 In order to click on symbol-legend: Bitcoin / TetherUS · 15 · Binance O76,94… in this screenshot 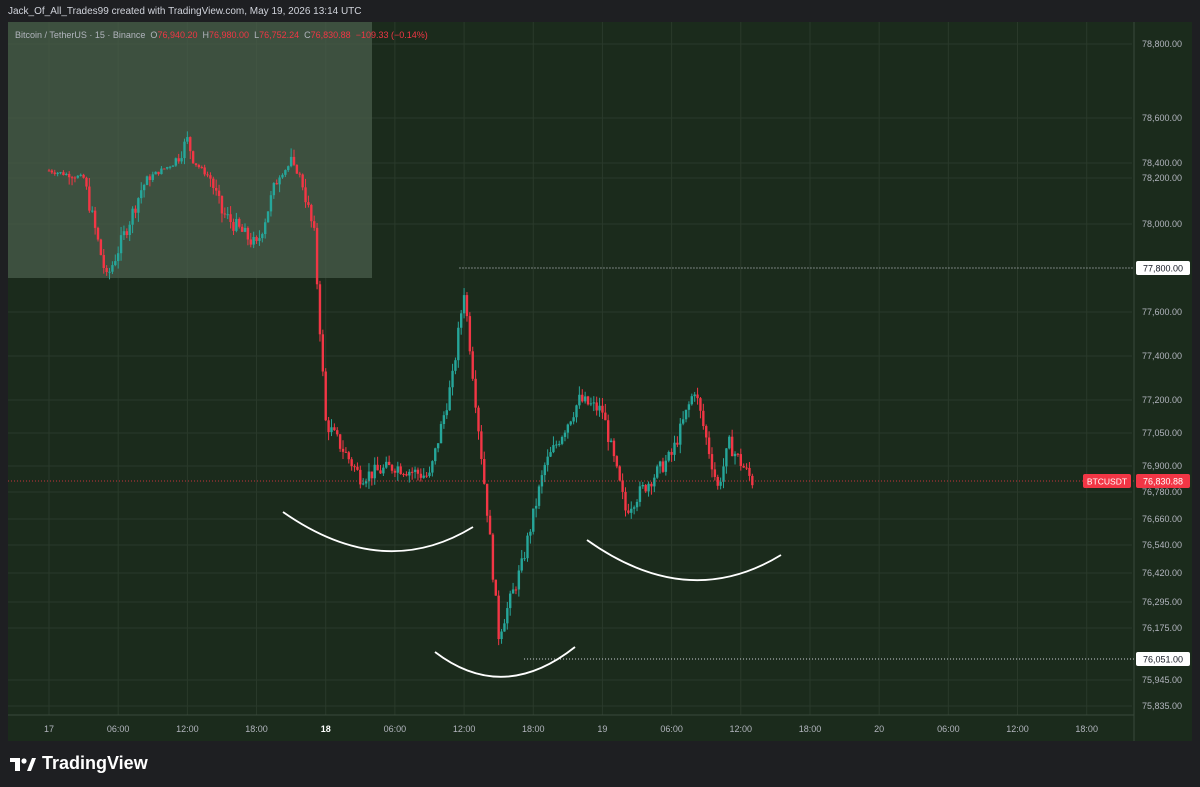, I will do `click(221, 35)`.